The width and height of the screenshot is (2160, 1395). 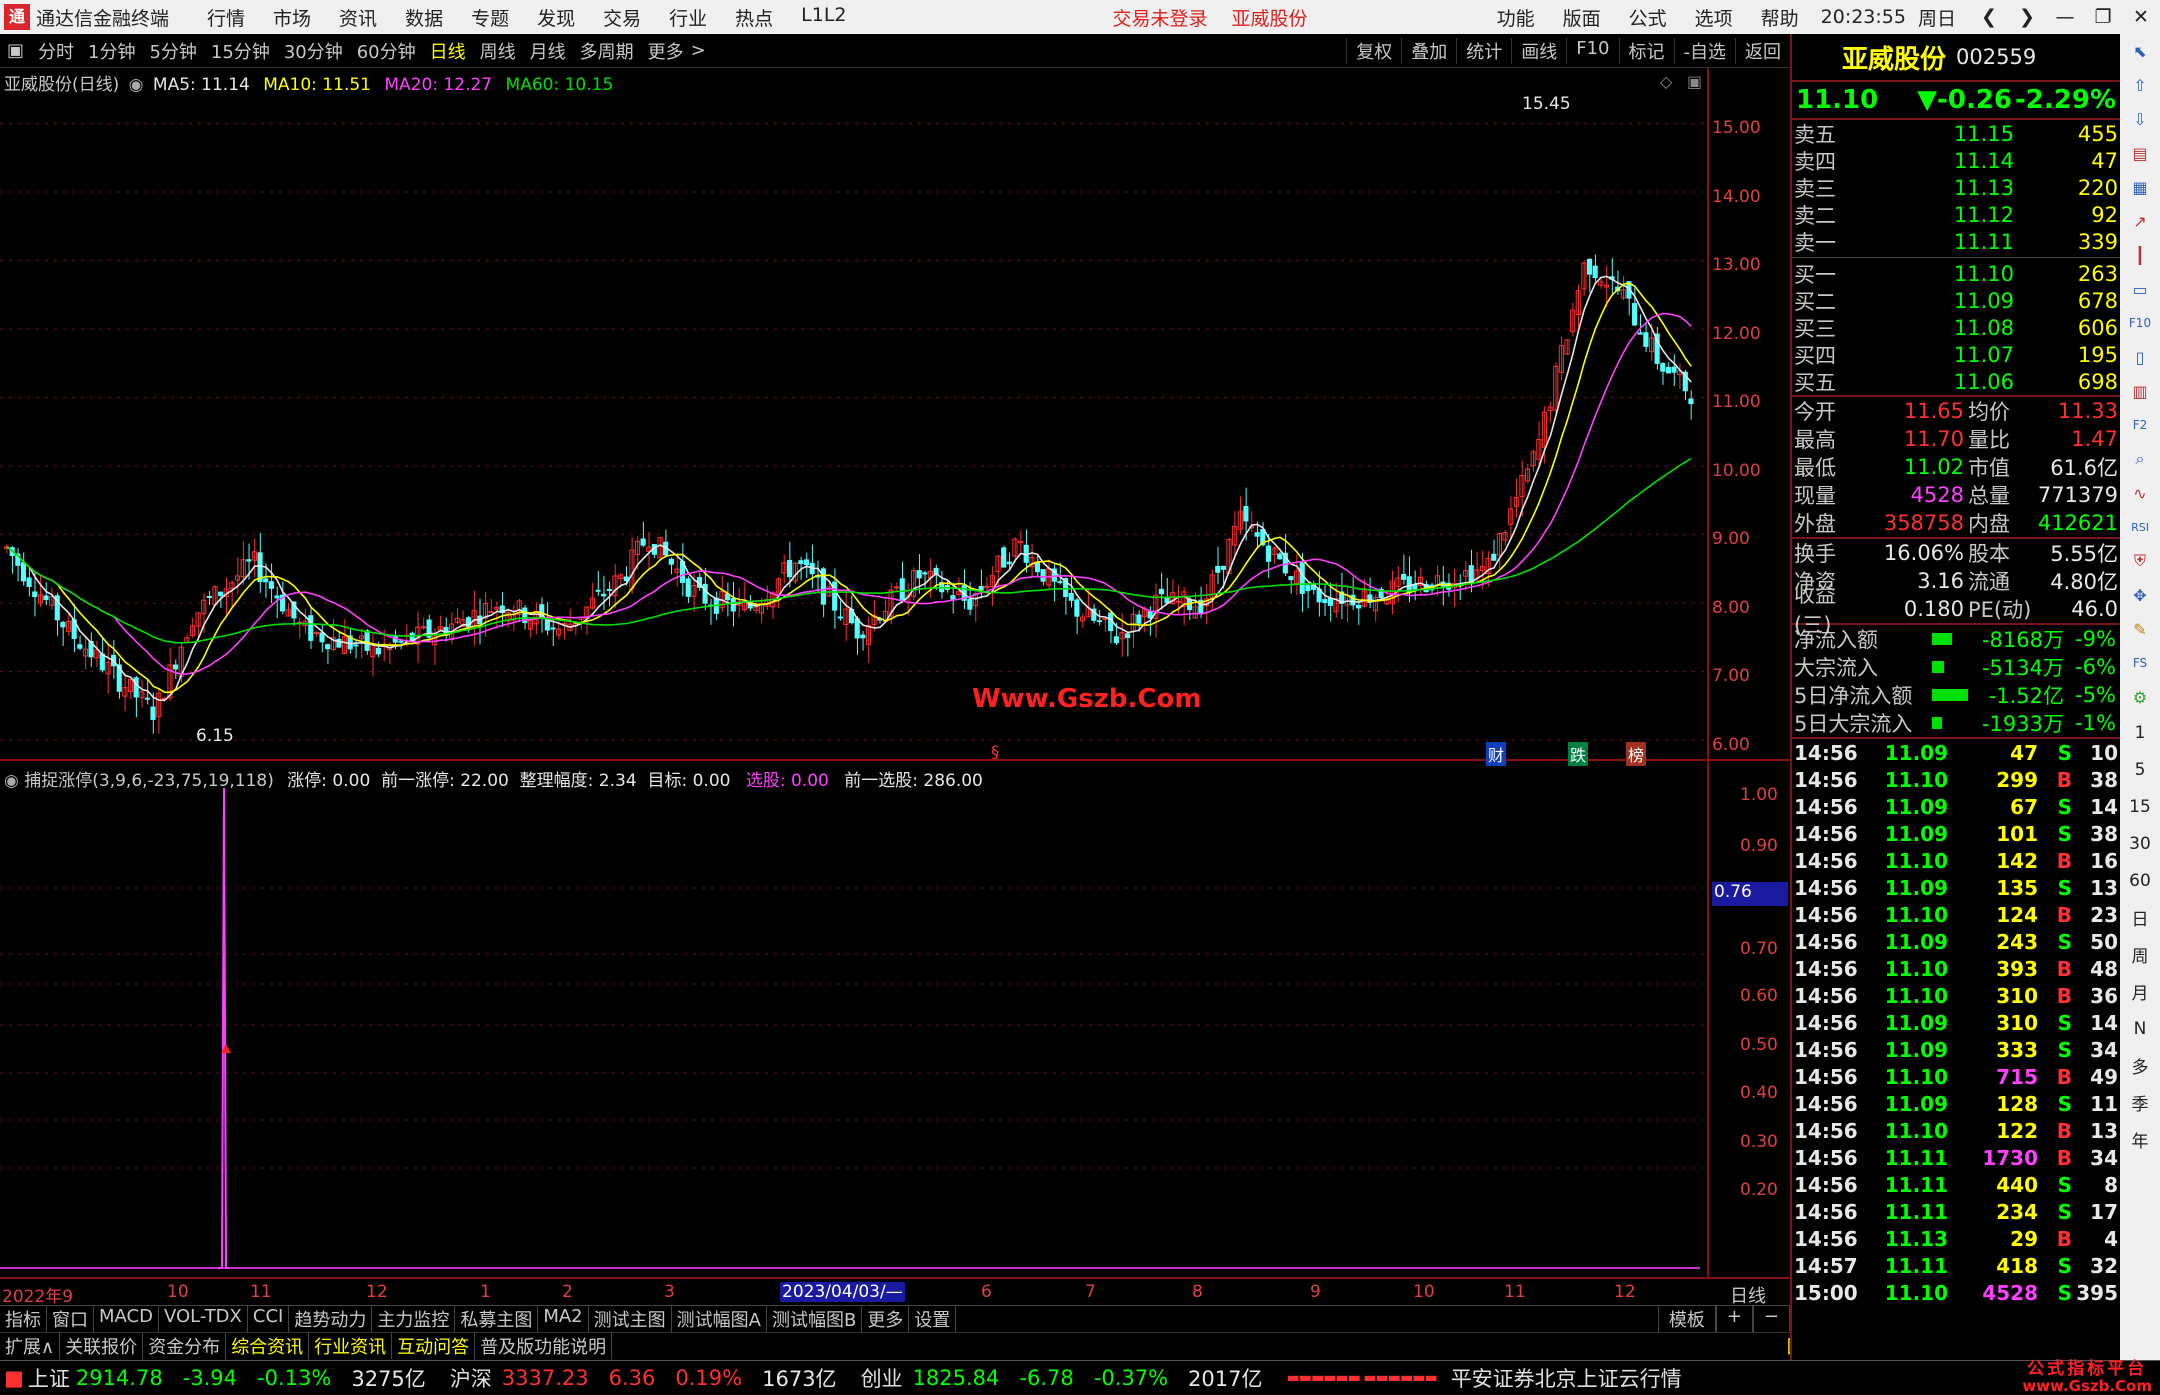 What do you see at coordinates (886, 1319) in the screenshot?
I see `indicator-tab: 更多` at bounding box center [886, 1319].